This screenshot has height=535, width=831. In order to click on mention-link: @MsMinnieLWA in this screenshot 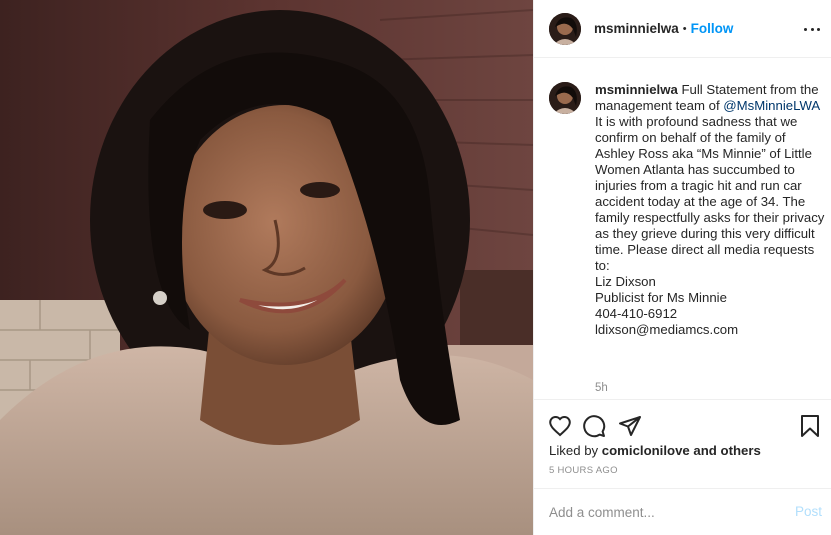, I will do `click(771, 105)`.